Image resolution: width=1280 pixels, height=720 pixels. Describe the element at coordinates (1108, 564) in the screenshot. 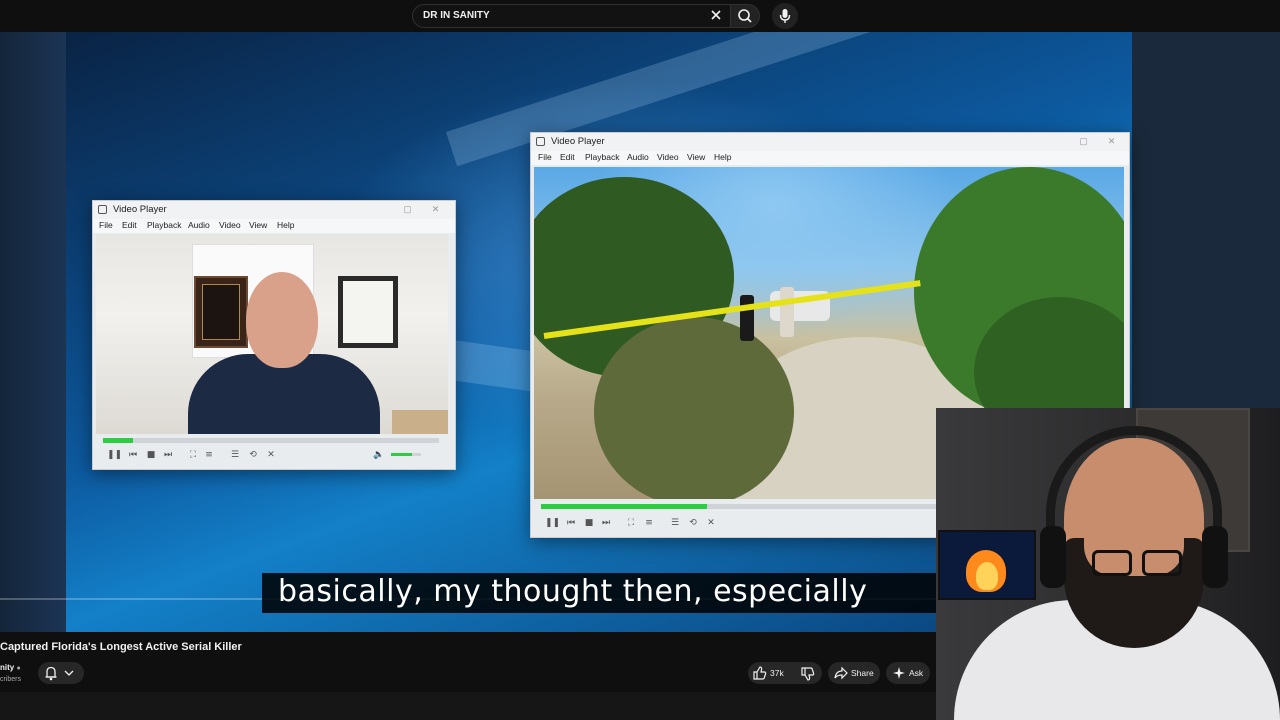

I see `webcam-overlay` at that location.